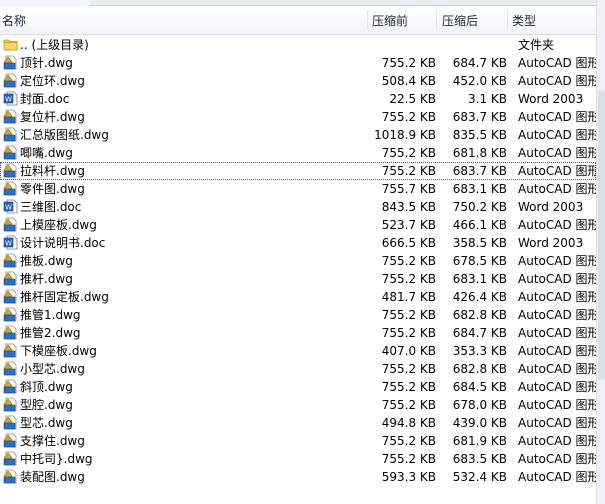 The image size is (605, 504). Describe the element at coordinates (479, 351) in the screenshot. I see `compressed-size: 353.3 KB` at that location.